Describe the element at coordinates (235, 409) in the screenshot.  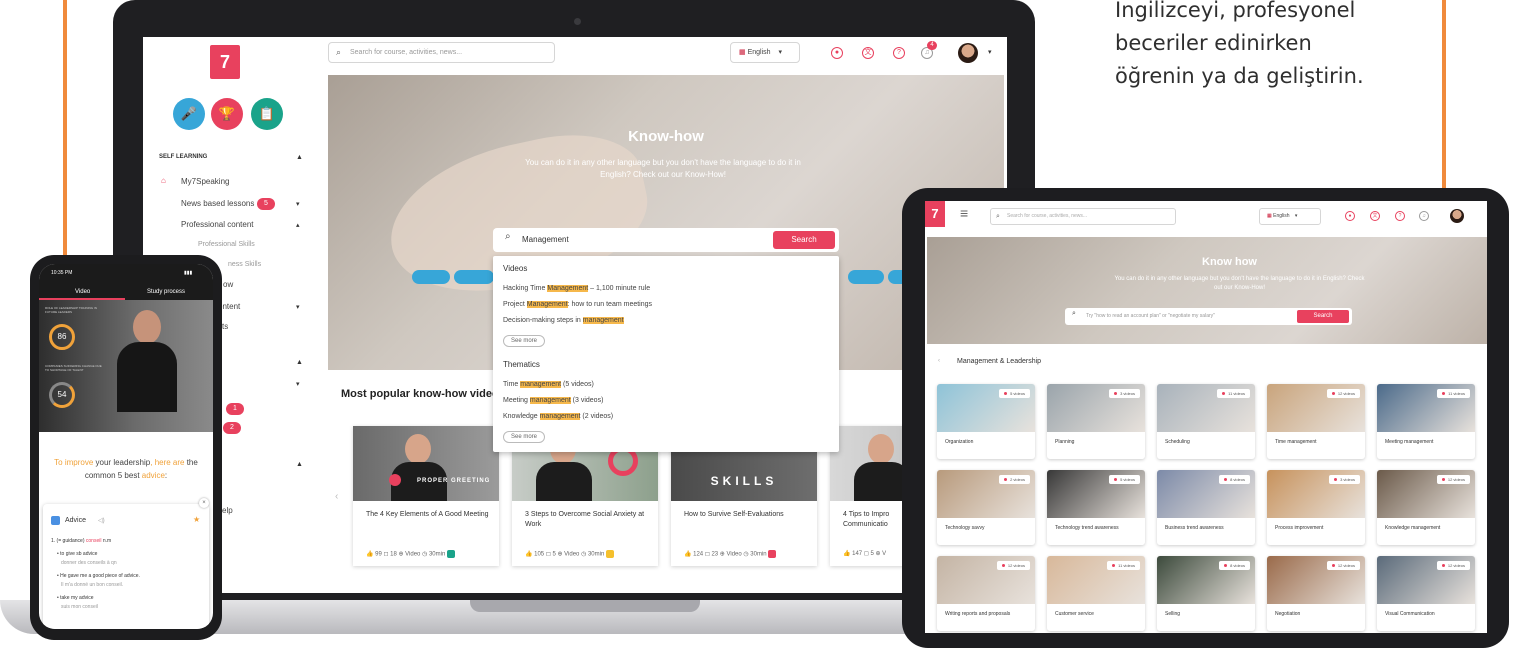
I see `sidebar-count-badge: 1` at that location.